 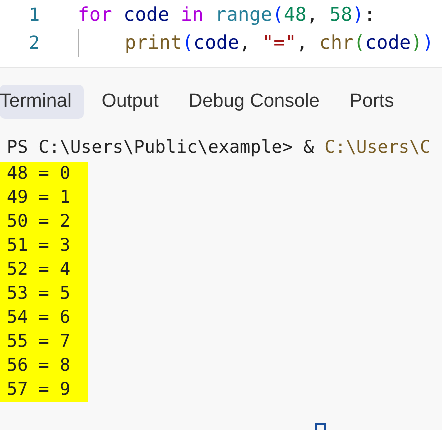 I want to click on panel-tab: Debug Console, so click(x=254, y=102).